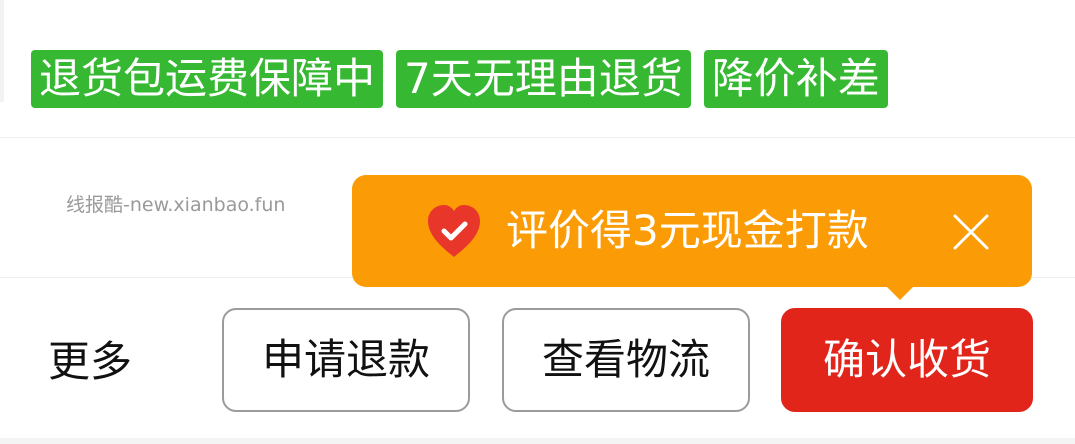 Image resolution: width=1075 pixels, height=444 pixels. I want to click on more-button: 更多, so click(90, 362).